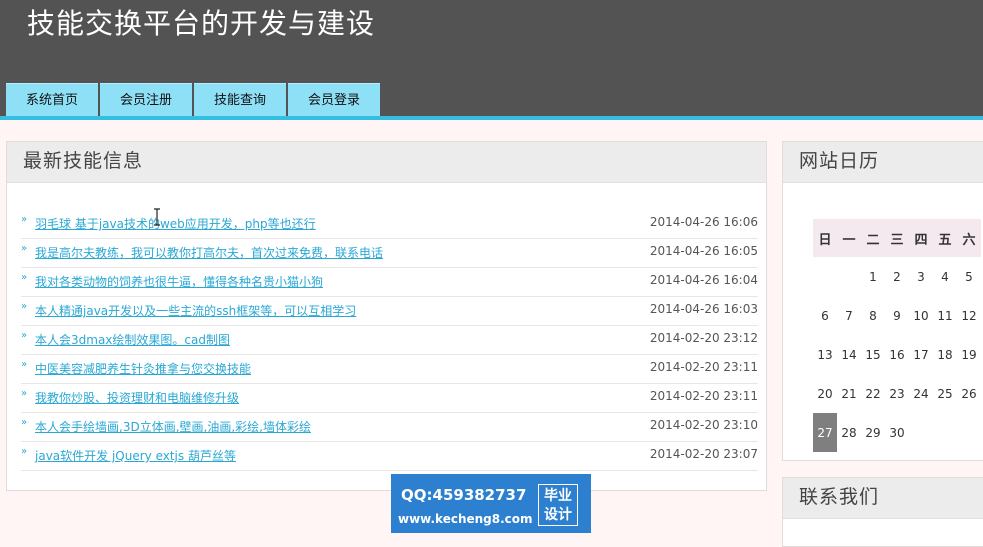 This screenshot has height=547, width=983. I want to click on calendar-day-today: 27, so click(825, 432).